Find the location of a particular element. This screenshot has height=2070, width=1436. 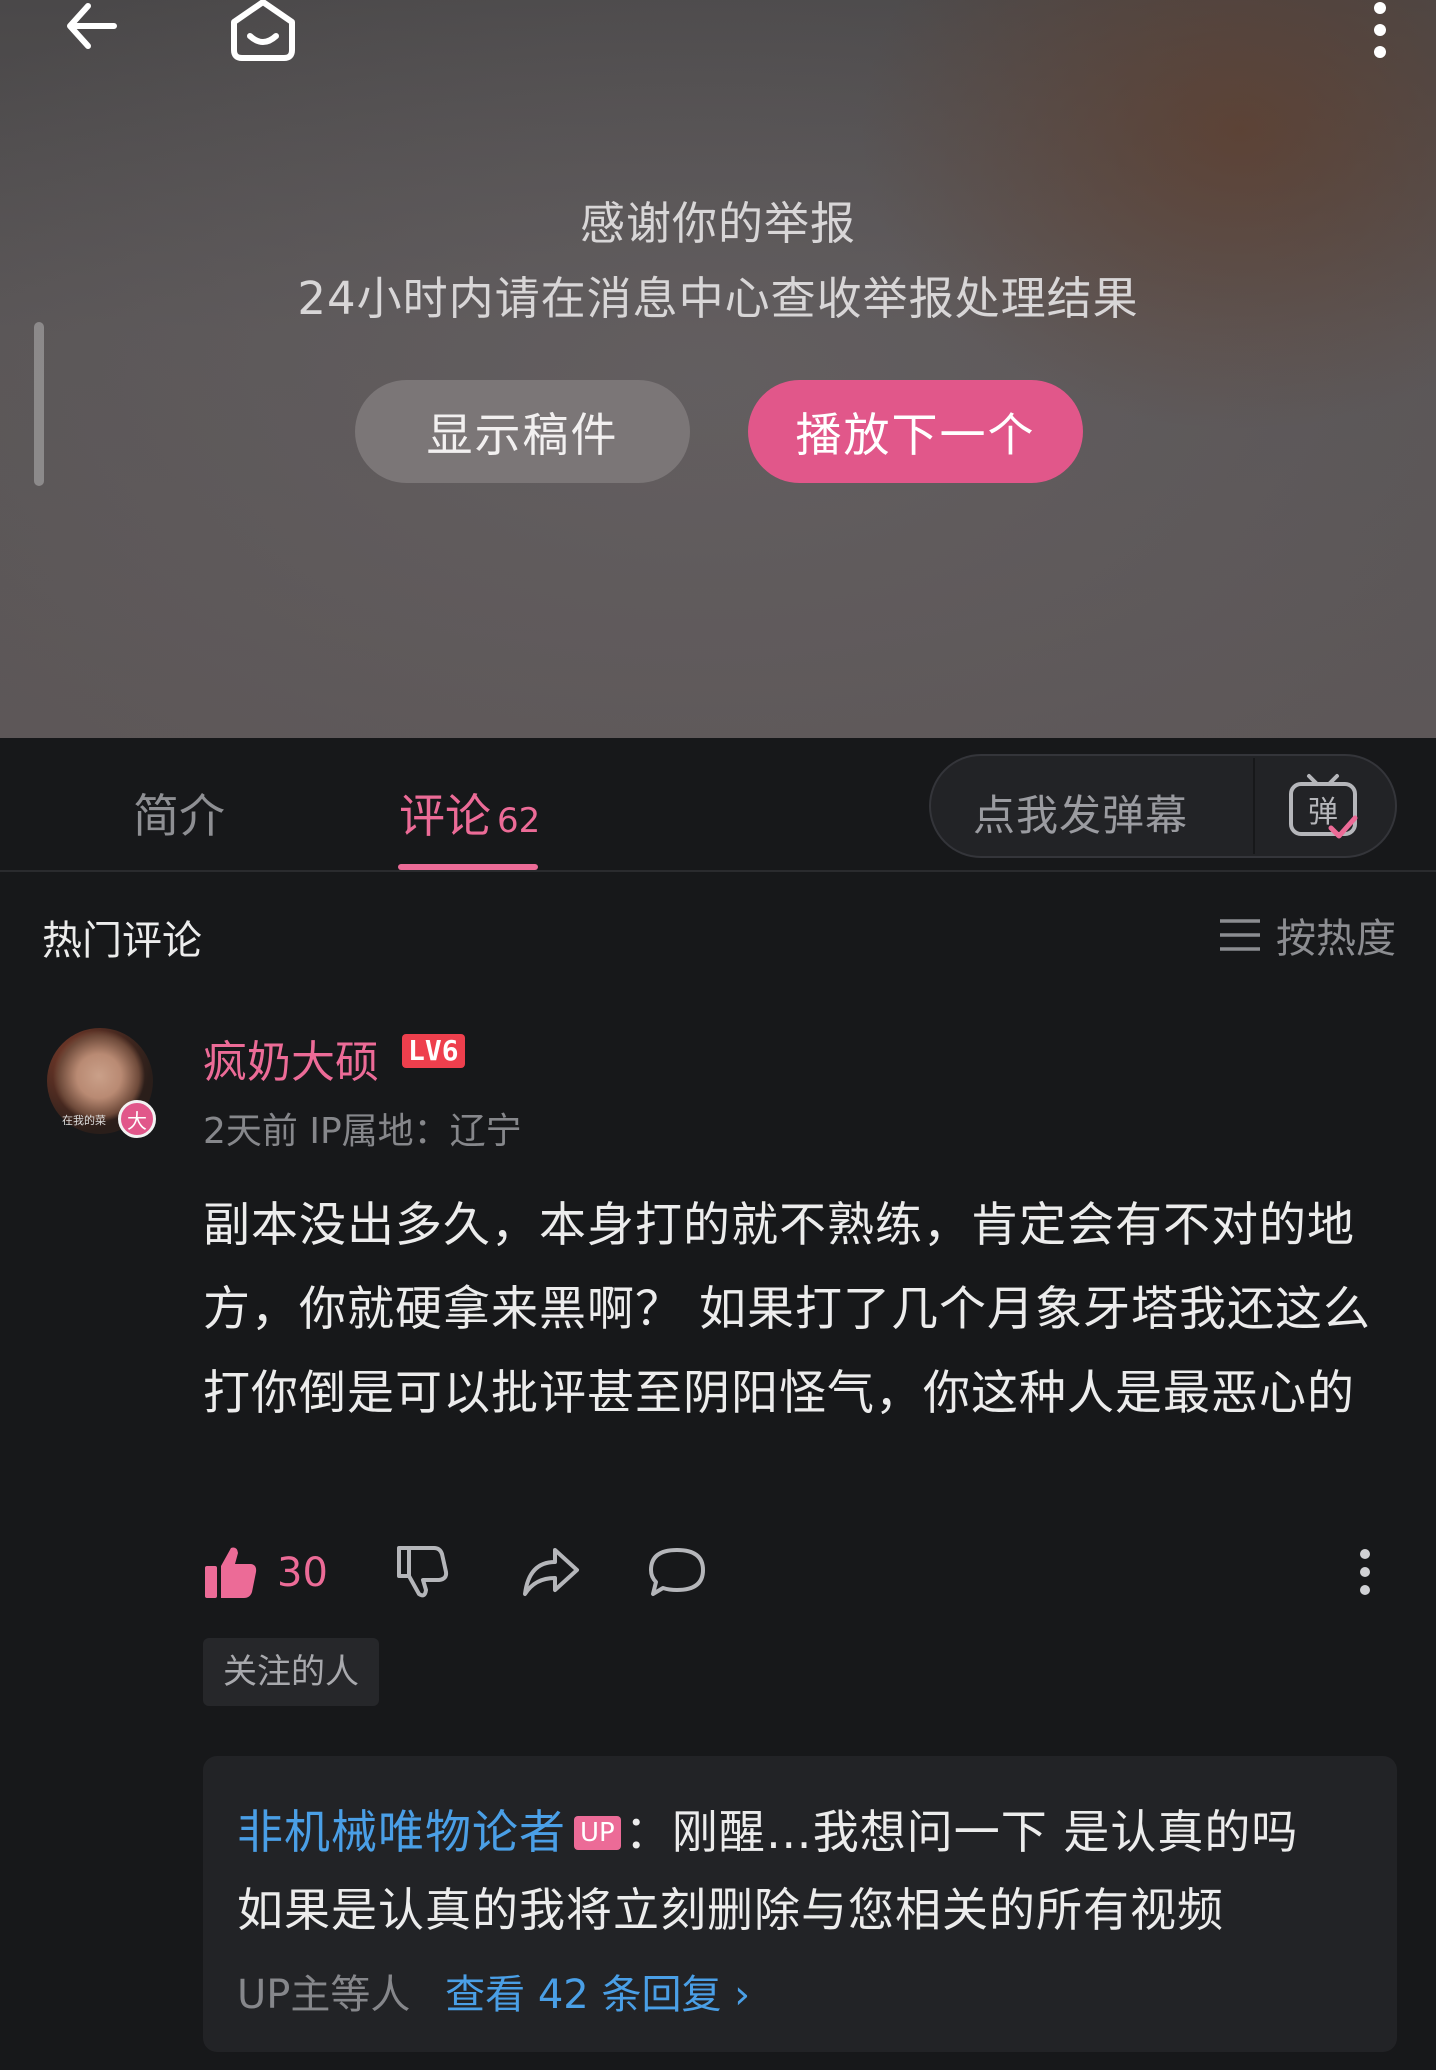

reply-text-1: ：刚醒…我想问一下 是认真的吗 is located at coordinates (961, 1832).